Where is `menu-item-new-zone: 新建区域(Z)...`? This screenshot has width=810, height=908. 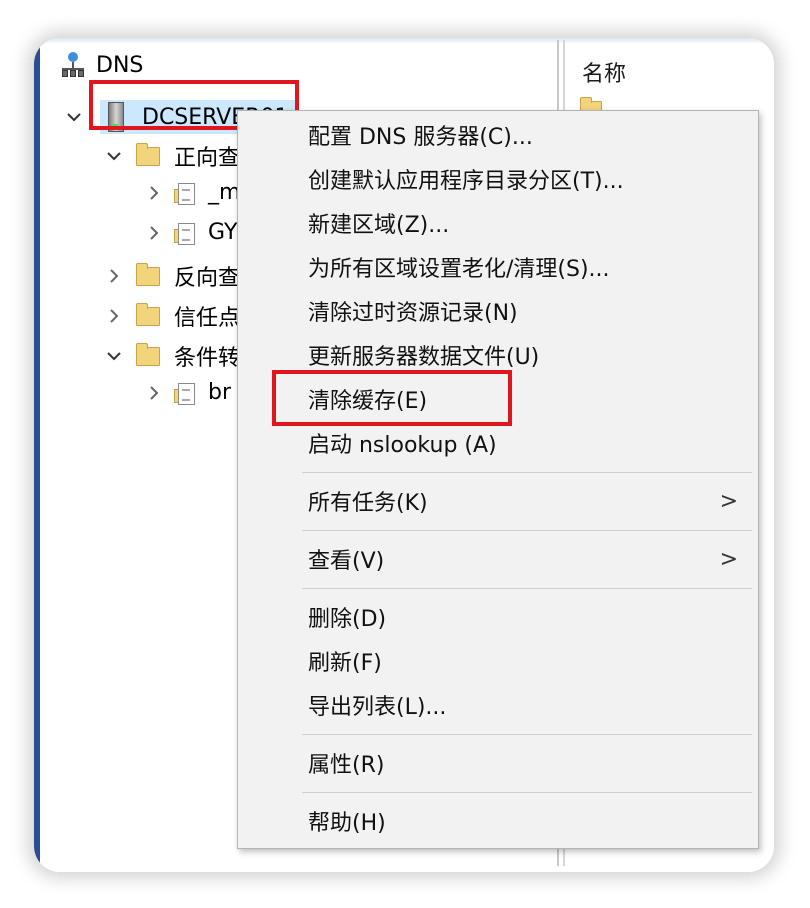 menu-item-new-zone: 新建区域(Z)... is located at coordinates (498, 223).